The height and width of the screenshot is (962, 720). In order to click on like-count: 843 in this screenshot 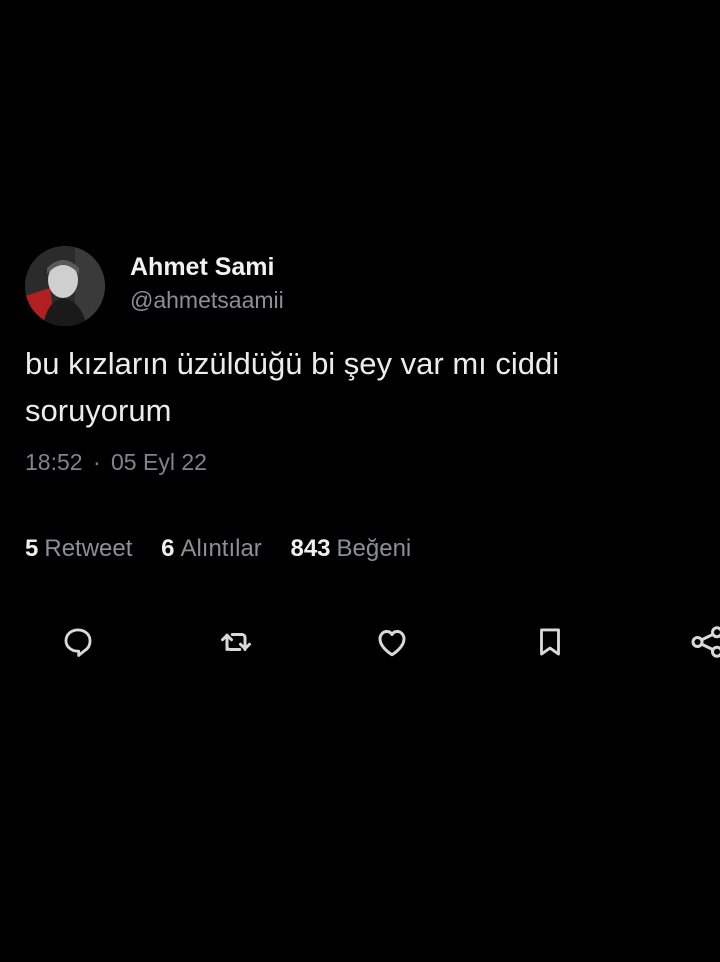, I will do `click(310, 548)`.